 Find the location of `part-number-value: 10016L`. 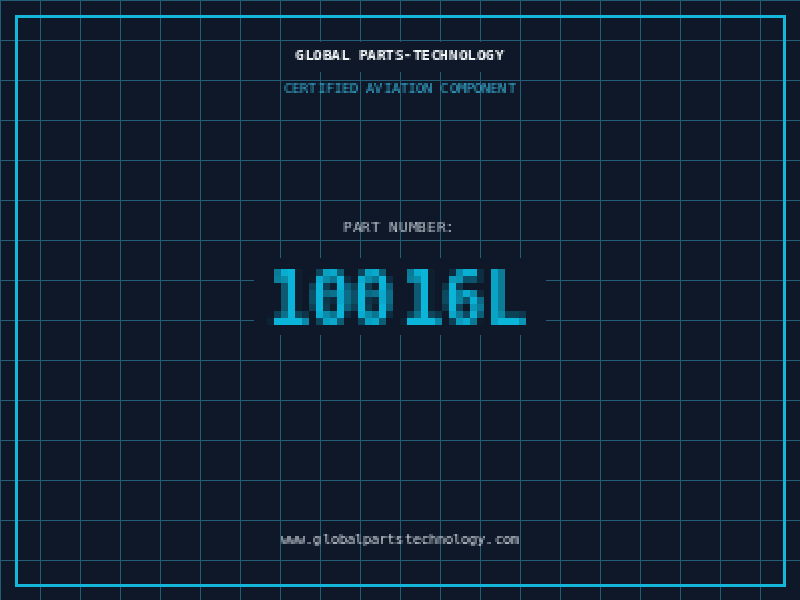

part-number-value: 10016L is located at coordinates (400, 296).